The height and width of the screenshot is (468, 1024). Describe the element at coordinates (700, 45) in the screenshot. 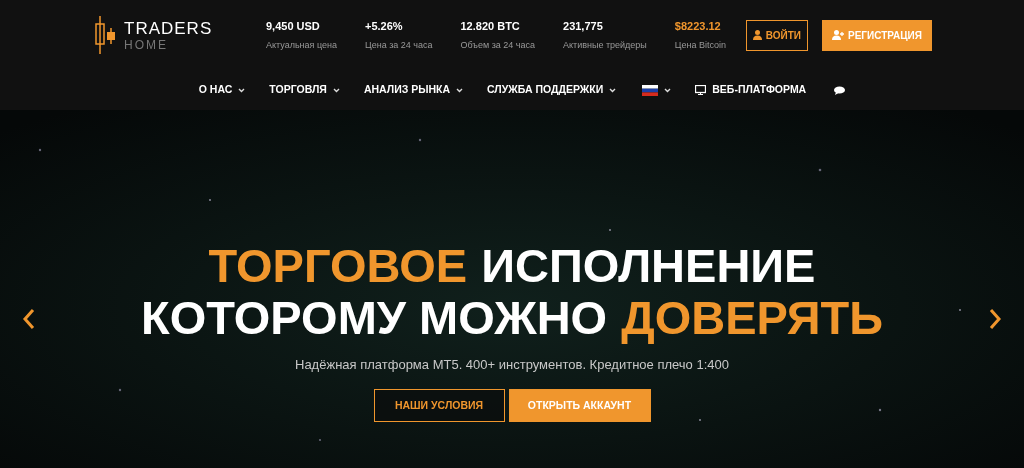

I see `stat-label: Цена Bitcoin` at that location.